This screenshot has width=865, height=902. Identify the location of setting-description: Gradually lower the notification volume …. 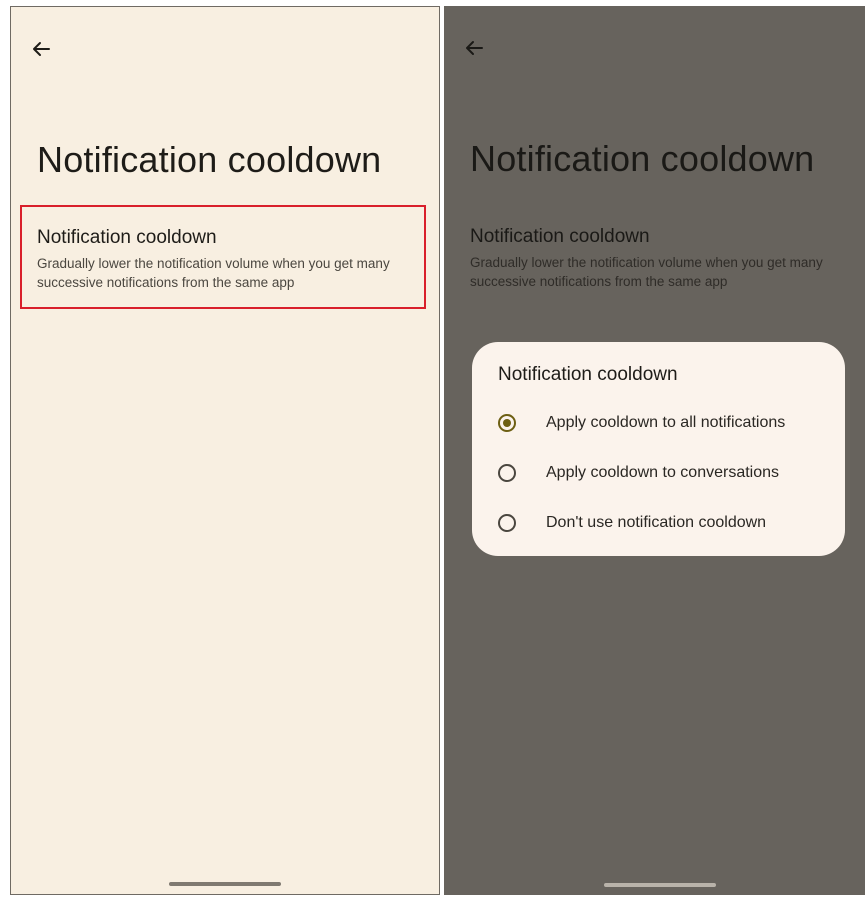
(646, 272).